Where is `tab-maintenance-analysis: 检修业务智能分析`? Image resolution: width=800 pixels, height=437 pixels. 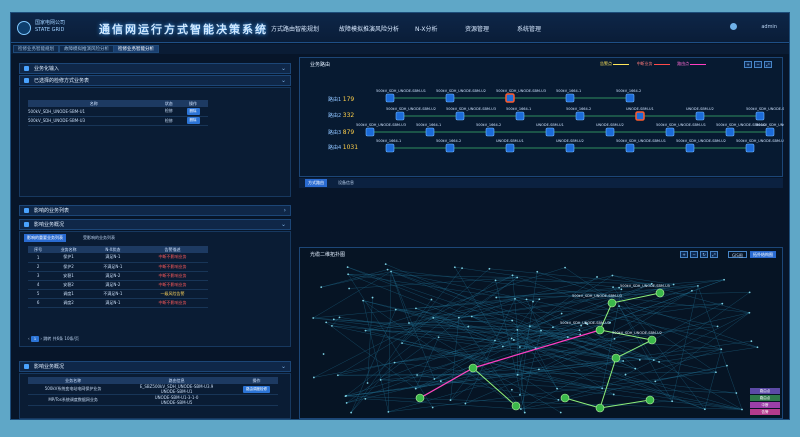 tab-maintenance-analysis: 检修业务智能分析 is located at coordinates (136, 49).